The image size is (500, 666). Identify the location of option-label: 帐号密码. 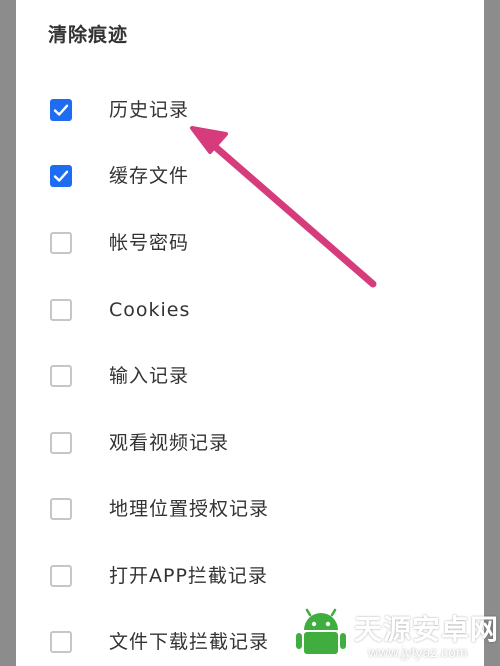
(149, 243).